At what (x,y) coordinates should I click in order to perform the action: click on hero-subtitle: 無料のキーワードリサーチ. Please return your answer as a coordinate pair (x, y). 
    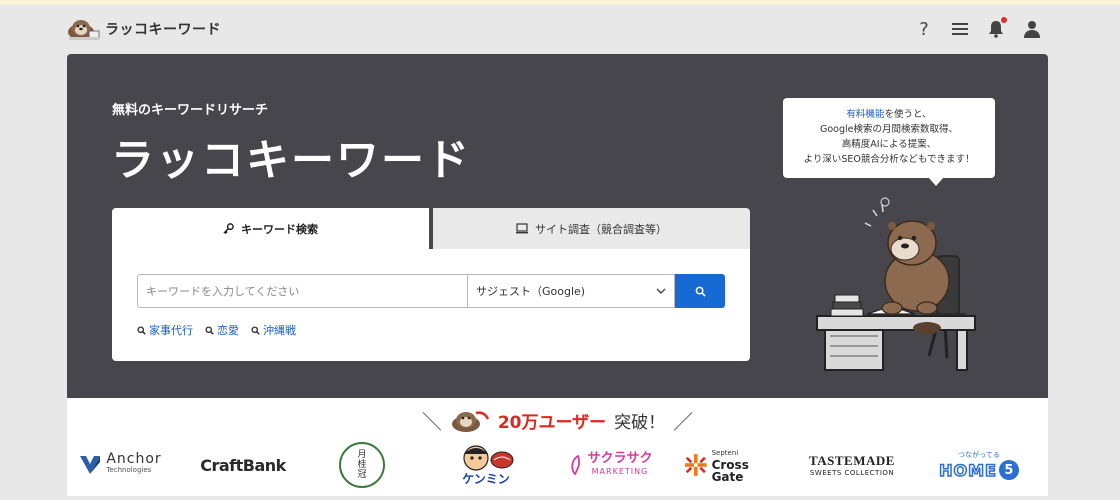
    Looking at the image, I should click on (190, 110).